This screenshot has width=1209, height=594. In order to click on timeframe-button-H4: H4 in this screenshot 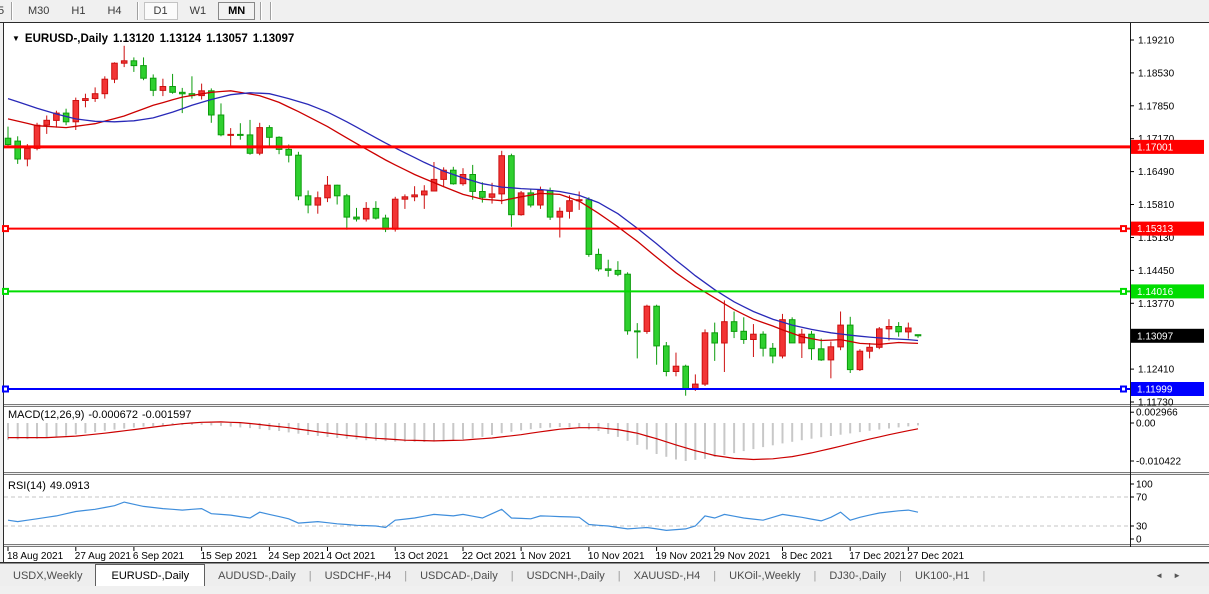, I will do `click(114, 11)`.